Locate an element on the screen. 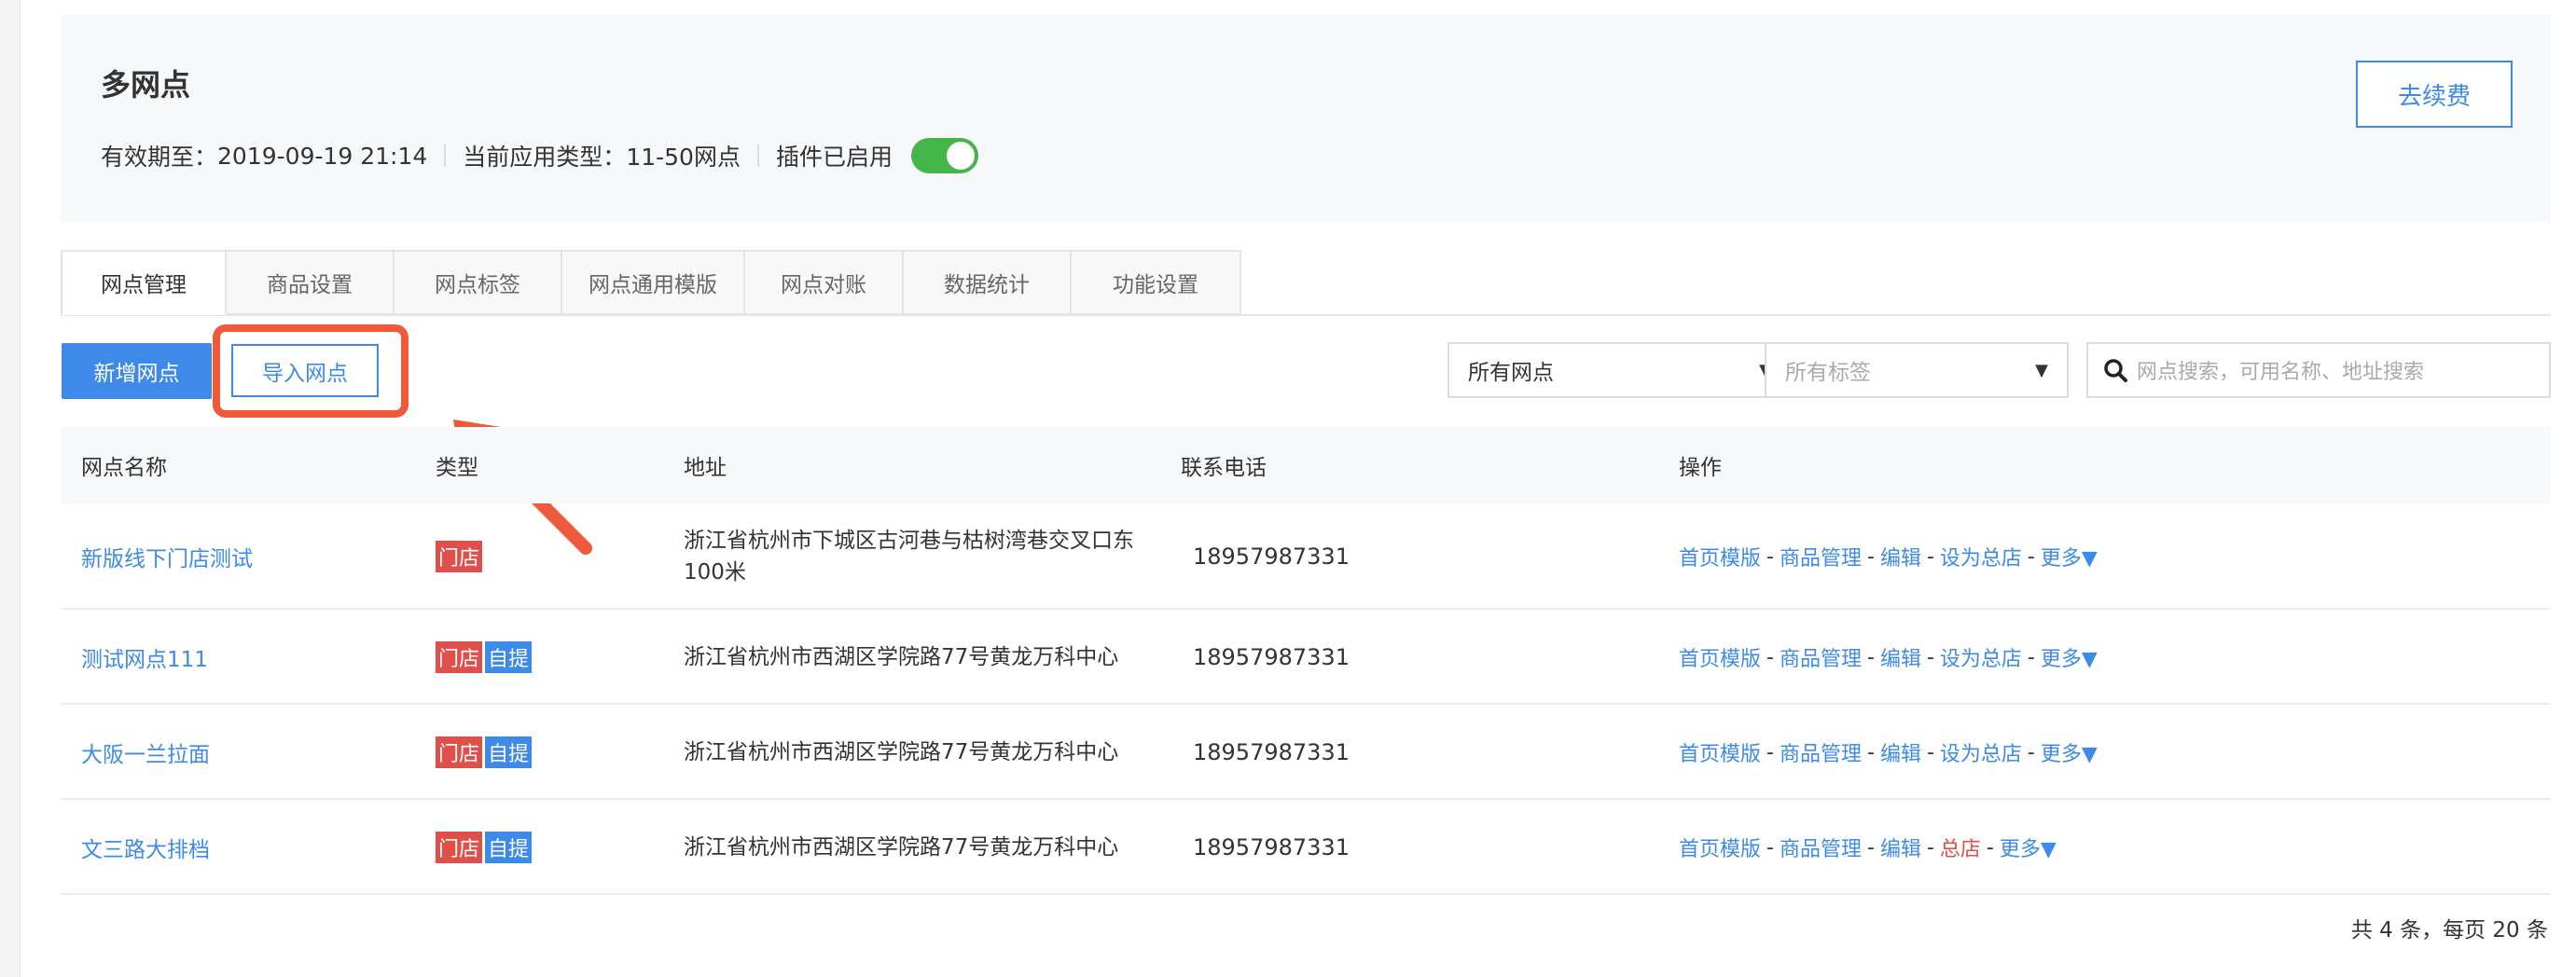 The width and height of the screenshot is (2576, 977). outlet-address-cell: 浙江省杭州市下城区古河巷与枯树湾巷交叉口东 100米 is located at coordinates (909, 557).